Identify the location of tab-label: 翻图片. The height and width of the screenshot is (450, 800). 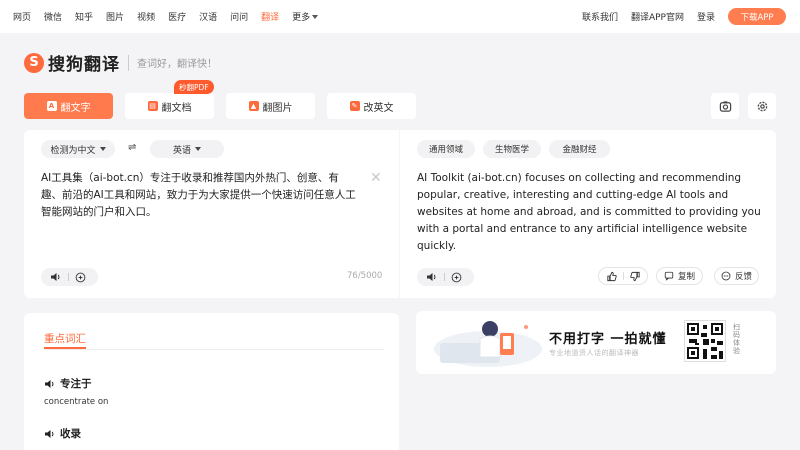
(277, 108).